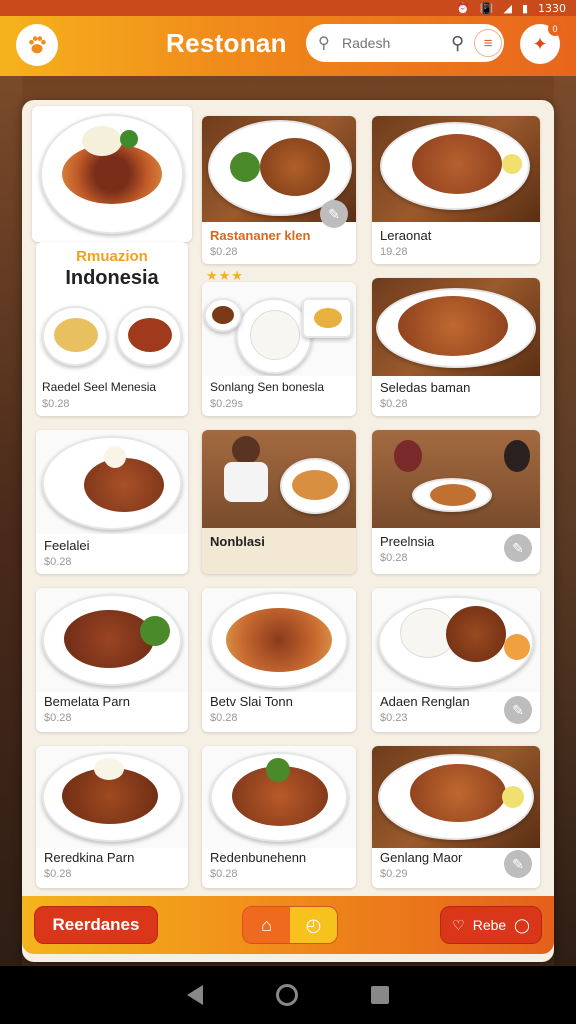 This screenshot has width=576, height=1024. Describe the element at coordinates (99, 387) in the screenshot. I see `dish-name: Raedel Seel Menesia` at that location.